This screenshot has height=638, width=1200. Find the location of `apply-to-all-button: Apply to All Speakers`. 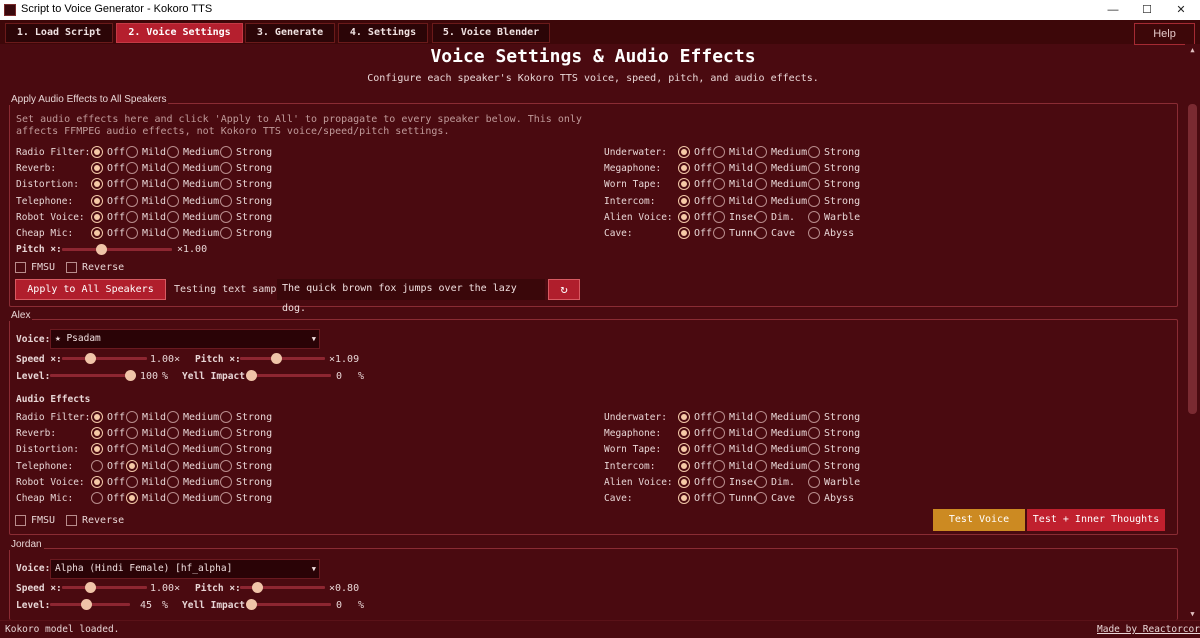

apply-to-all-button: Apply to All Speakers is located at coordinates (90, 289).